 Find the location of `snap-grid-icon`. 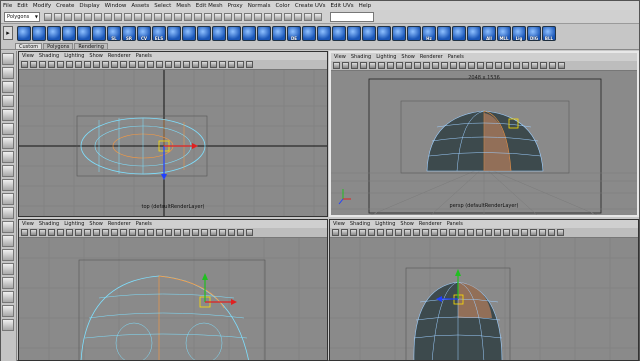

snap-grid-icon is located at coordinates (188, 16).